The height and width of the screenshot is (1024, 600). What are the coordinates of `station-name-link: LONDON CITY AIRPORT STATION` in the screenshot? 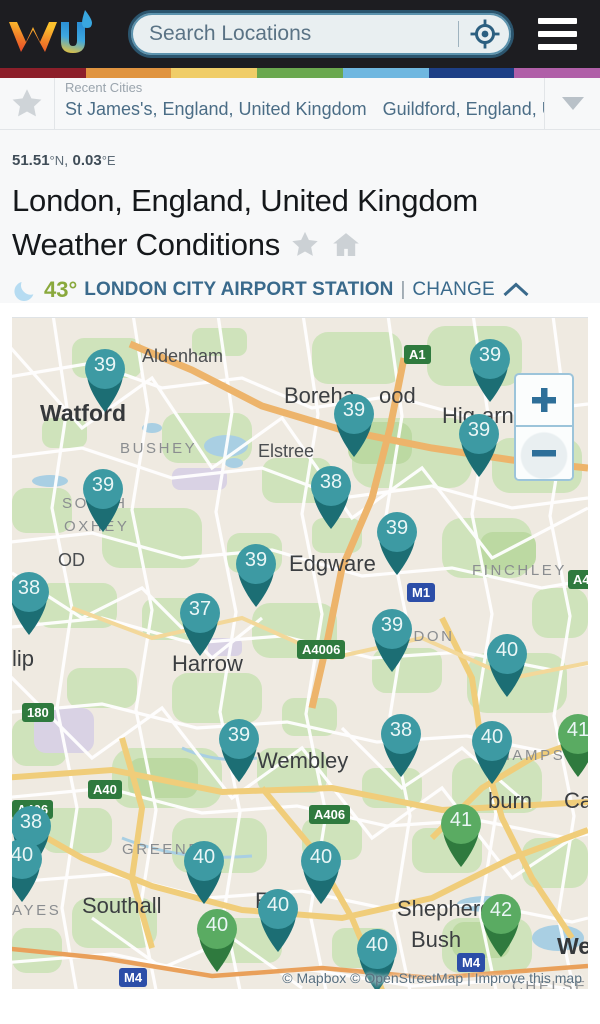 It's located at (238, 290).